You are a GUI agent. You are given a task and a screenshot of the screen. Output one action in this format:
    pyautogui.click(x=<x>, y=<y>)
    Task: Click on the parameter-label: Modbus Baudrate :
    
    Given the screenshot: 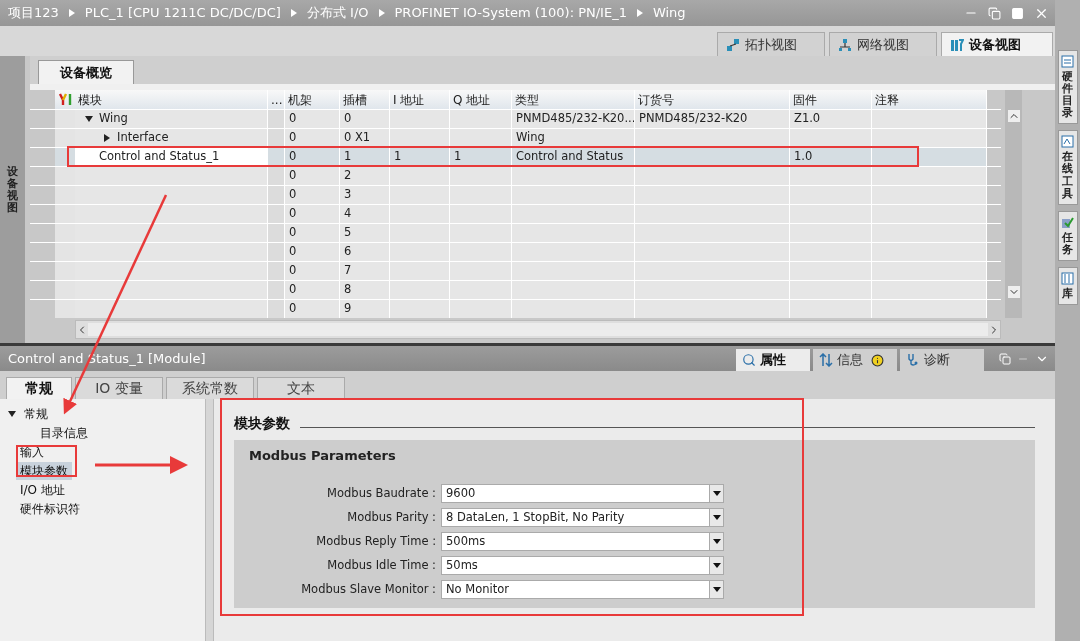 What is the action you would take?
    pyautogui.click(x=381, y=493)
    